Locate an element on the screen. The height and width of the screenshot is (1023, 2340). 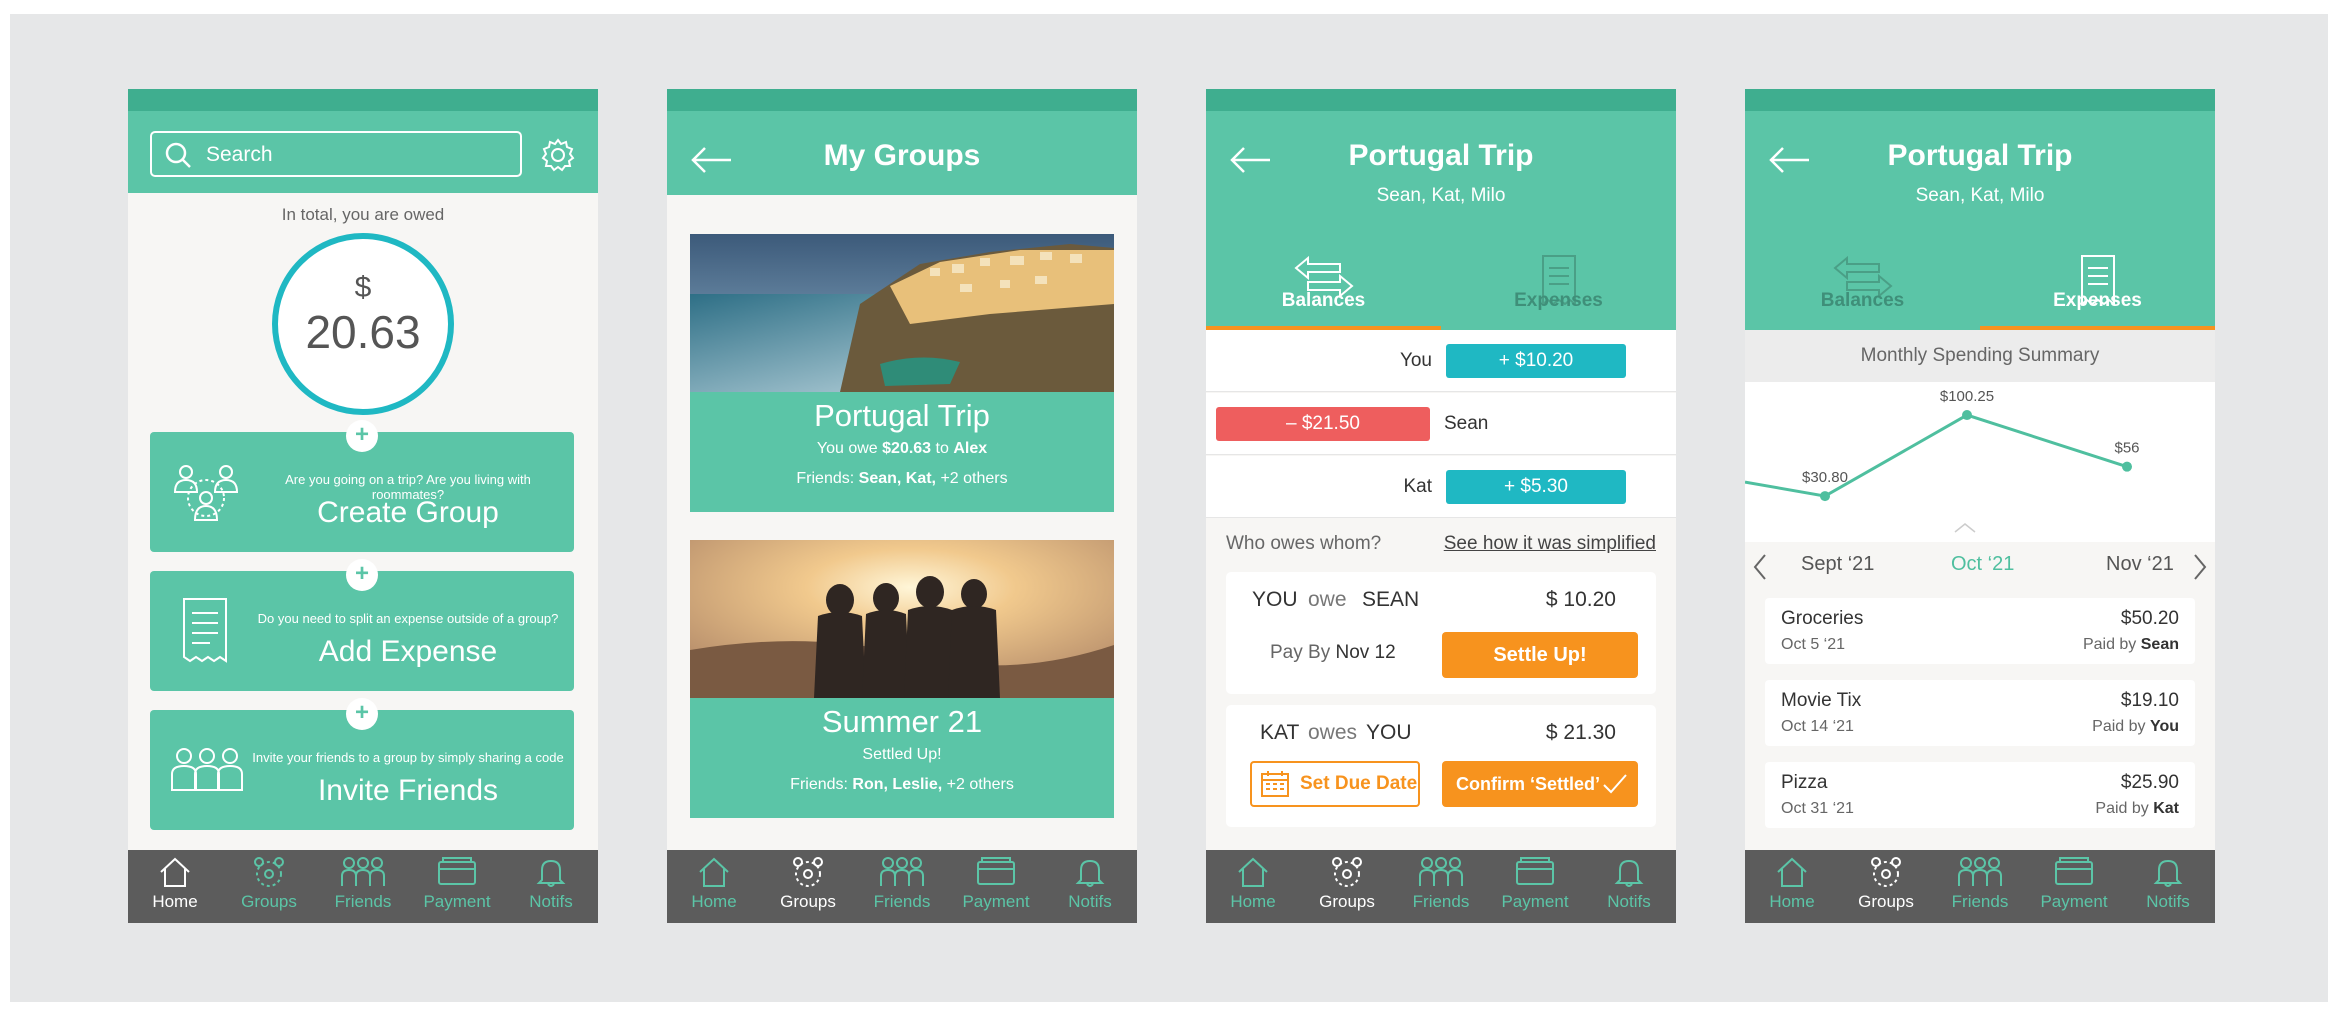
expense-date: Oct 5 ‘21 is located at coordinates (1813, 644).